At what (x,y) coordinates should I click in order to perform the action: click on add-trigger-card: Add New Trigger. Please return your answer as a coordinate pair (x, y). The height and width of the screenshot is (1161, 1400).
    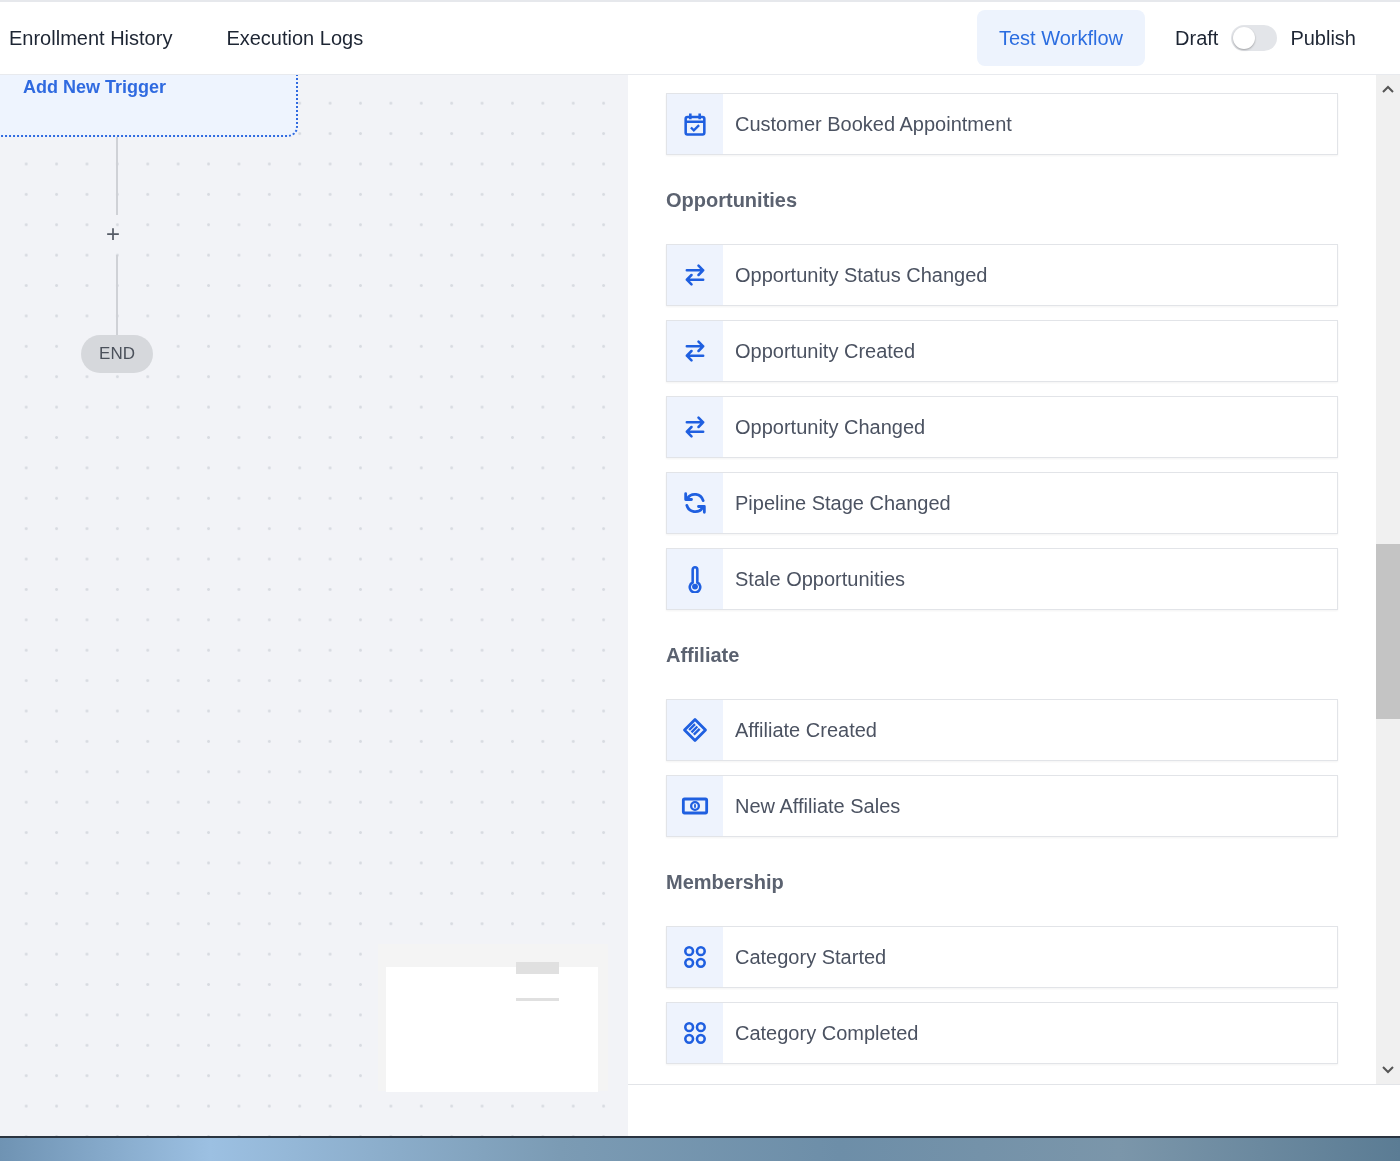
    Looking at the image, I should click on (149, 106).